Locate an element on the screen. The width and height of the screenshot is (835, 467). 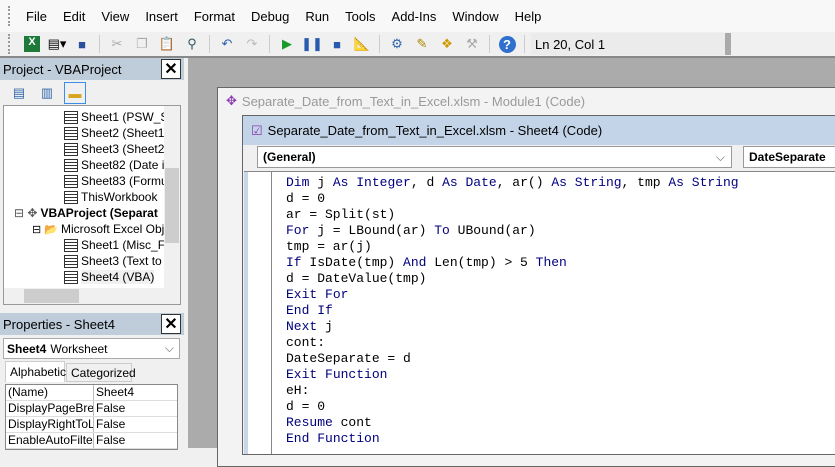
property-row: EnableAutoFilter False is located at coordinates (91, 441).